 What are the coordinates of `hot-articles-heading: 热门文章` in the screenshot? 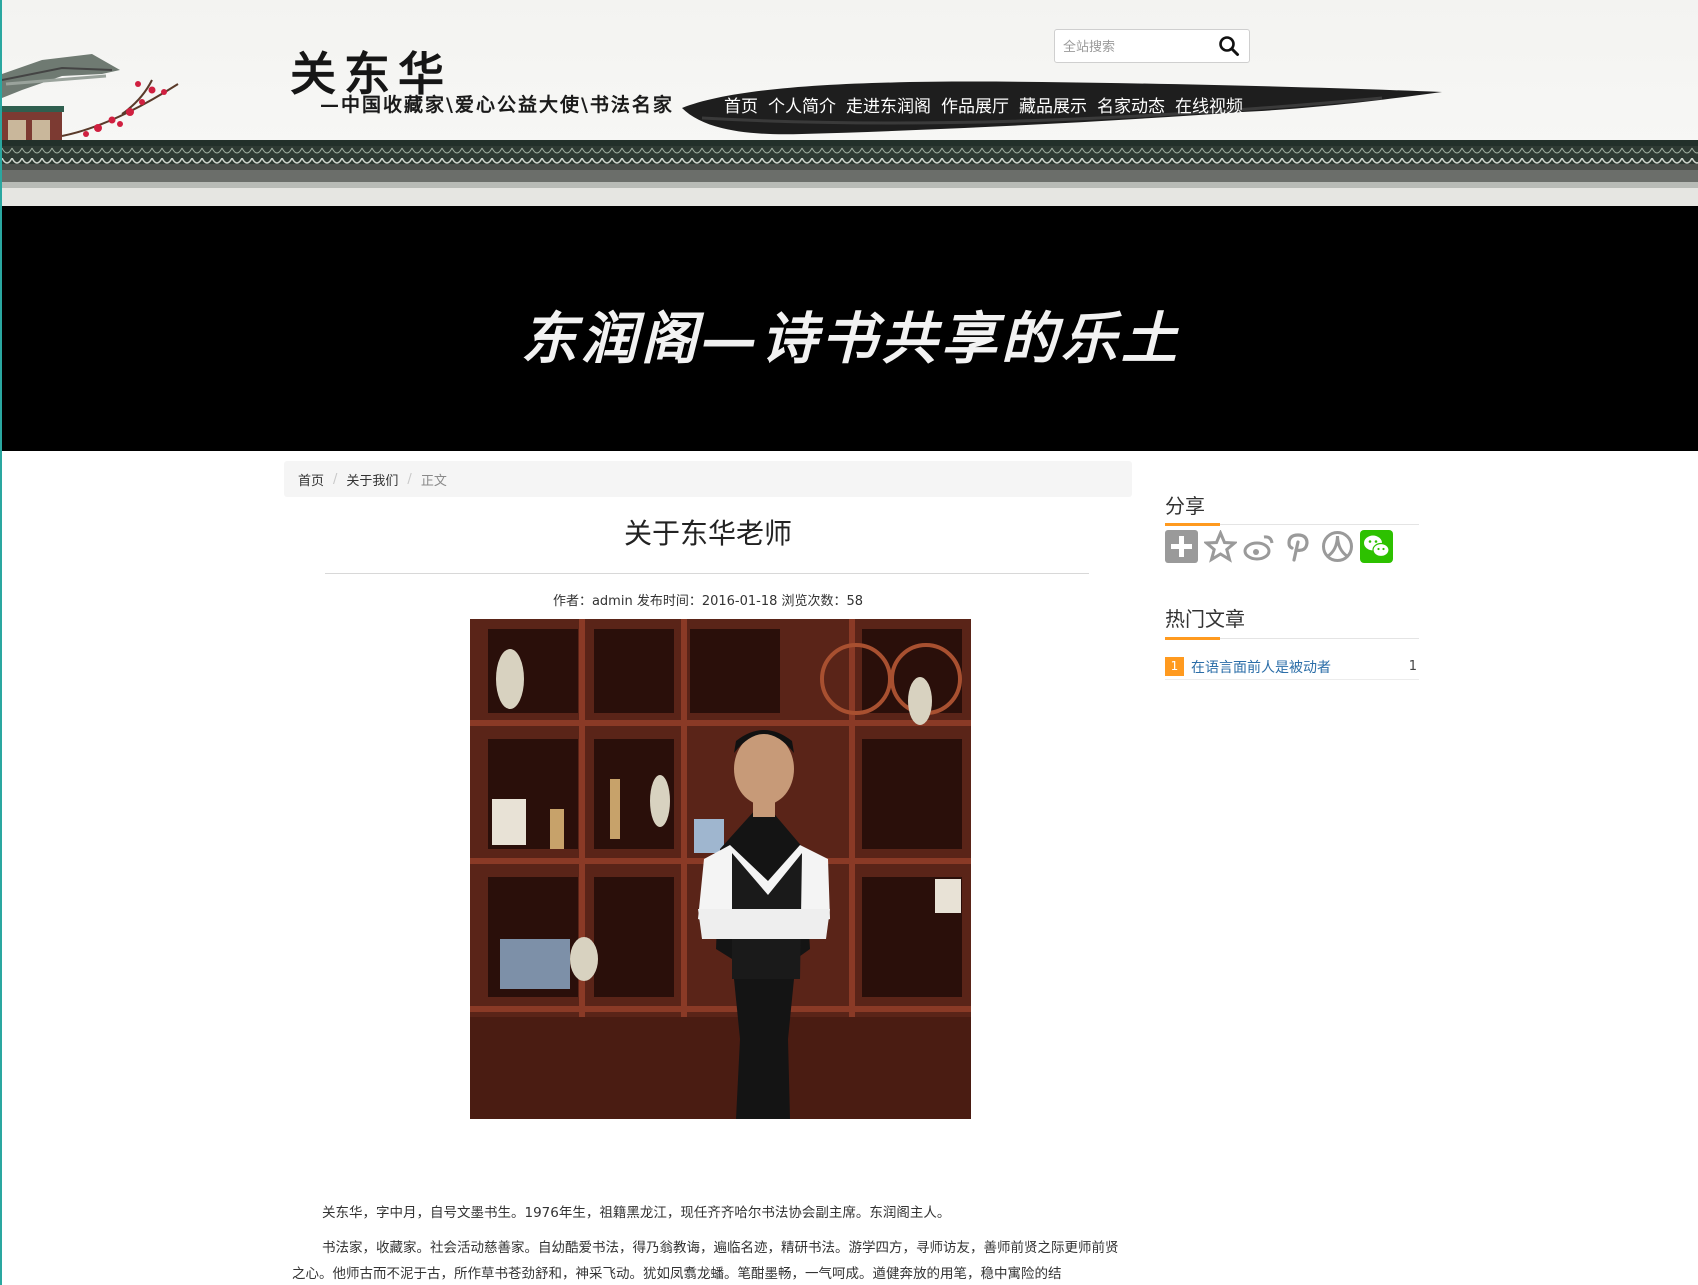 It's located at (1205, 619).